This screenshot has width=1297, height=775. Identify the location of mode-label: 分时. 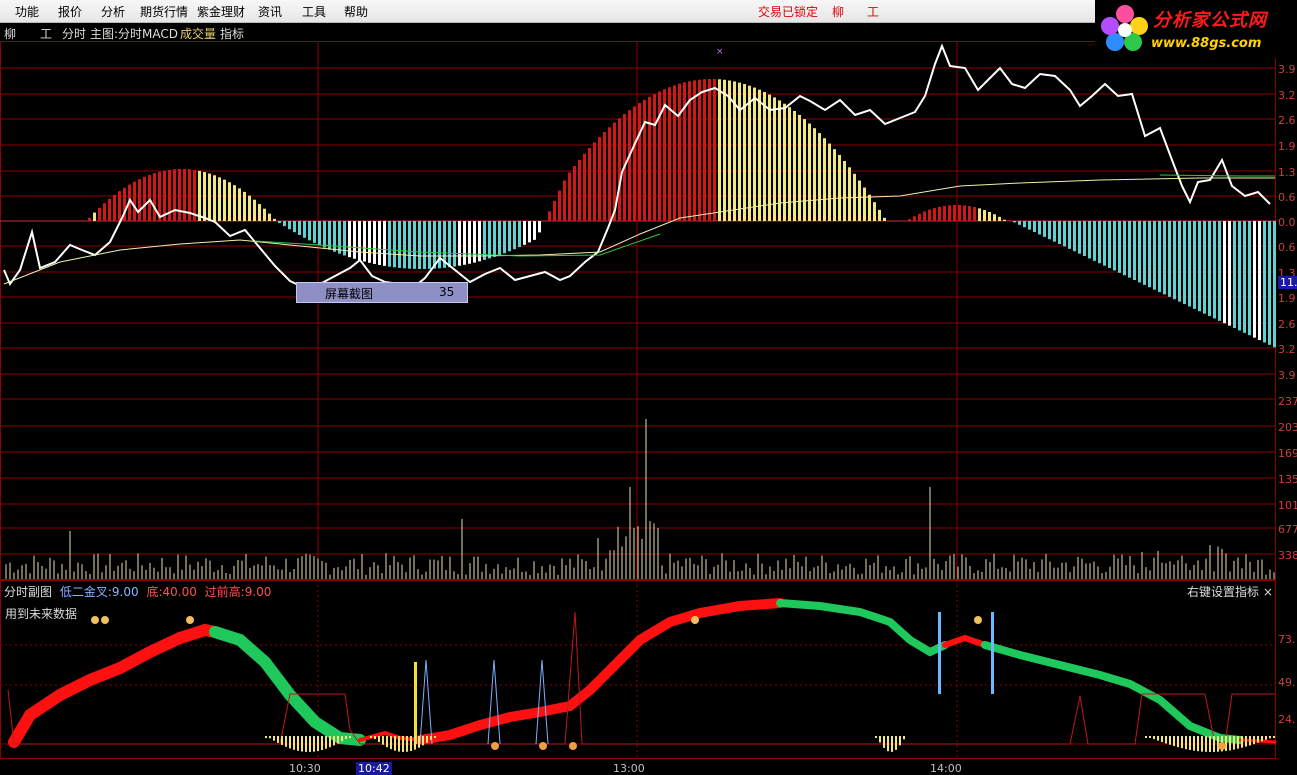
(74, 33).